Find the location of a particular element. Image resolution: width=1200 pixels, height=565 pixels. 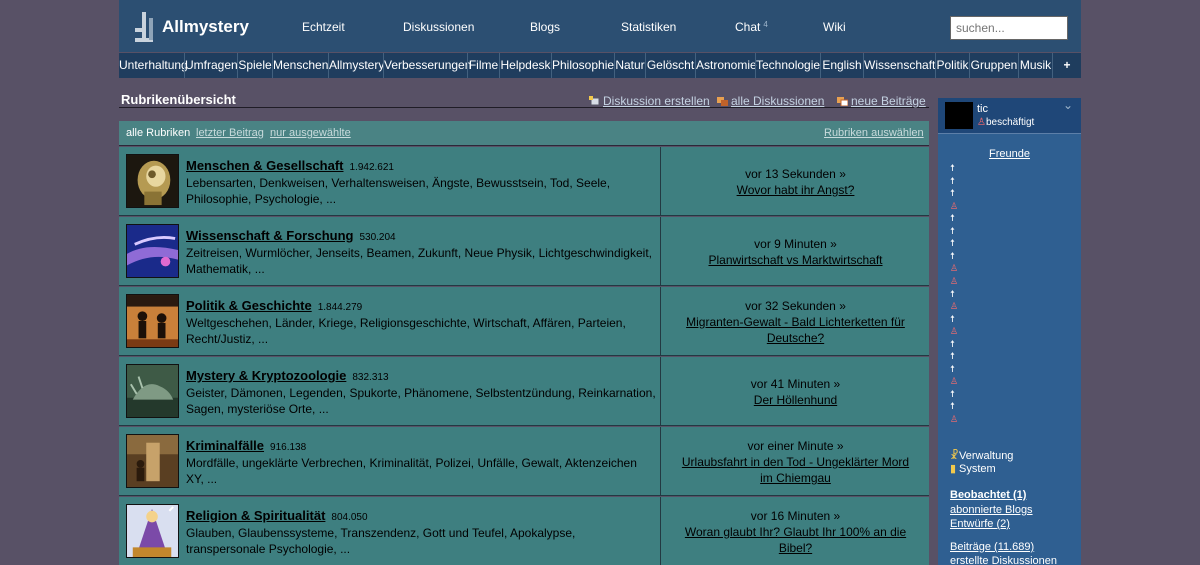

tab-nur-ausgewaehlte: nur ausgewählte is located at coordinates (310, 133).